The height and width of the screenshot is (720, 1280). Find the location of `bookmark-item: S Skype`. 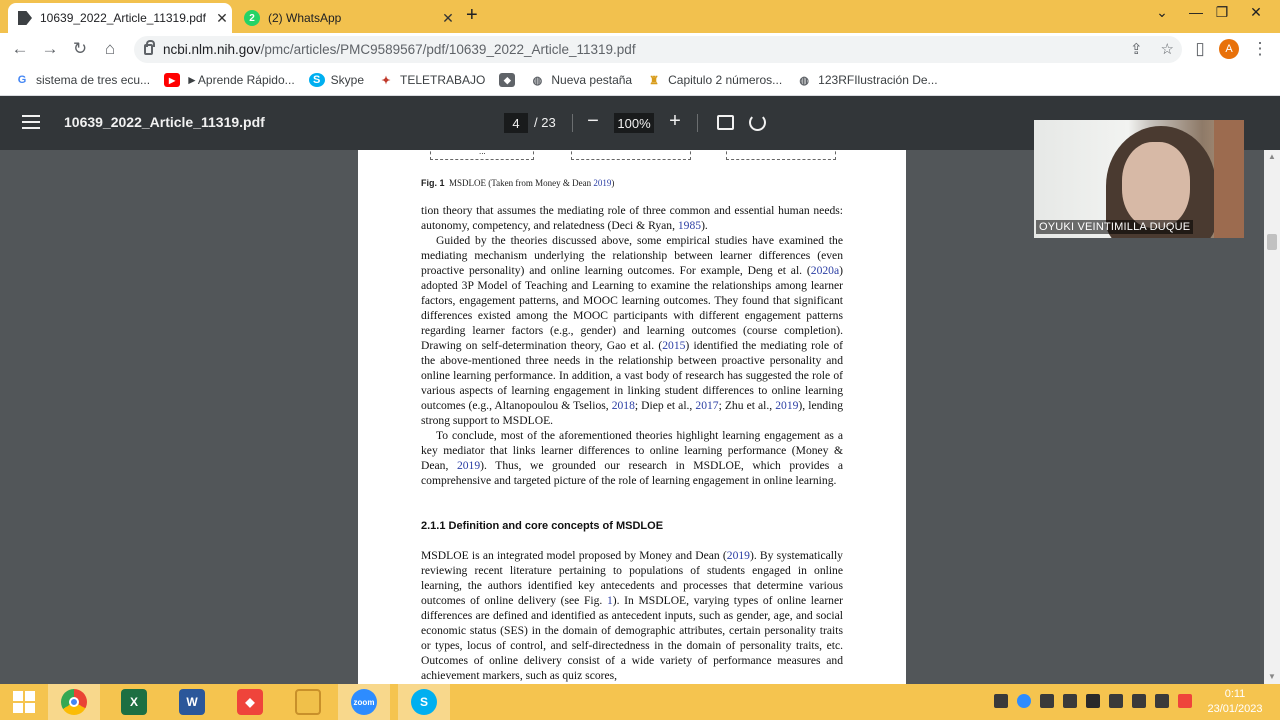

bookmark-item: S Skype is located at coordinates (336, 80).